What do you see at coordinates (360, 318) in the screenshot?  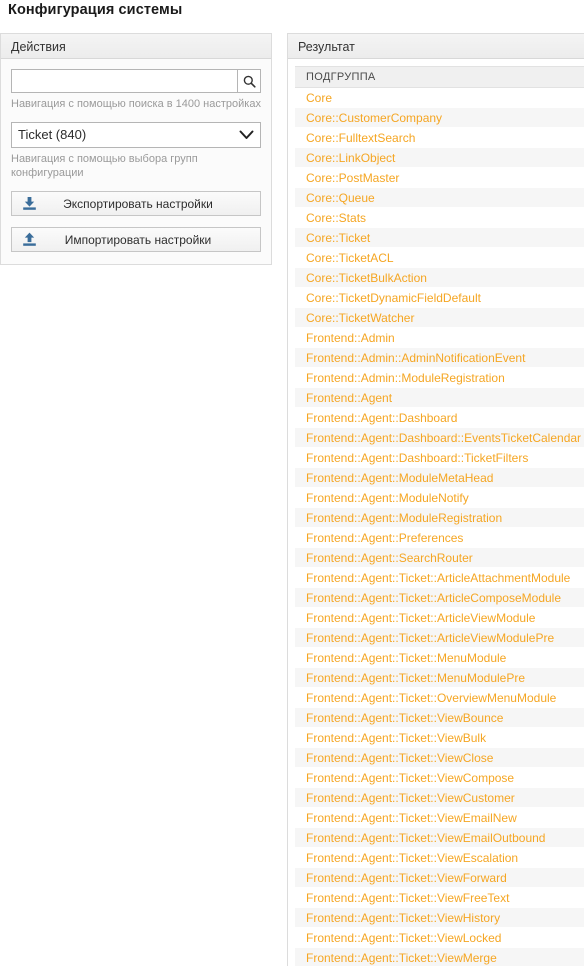 I see `subgroup-link: Core::TicketWatcher` at bounding box center [360, 318].